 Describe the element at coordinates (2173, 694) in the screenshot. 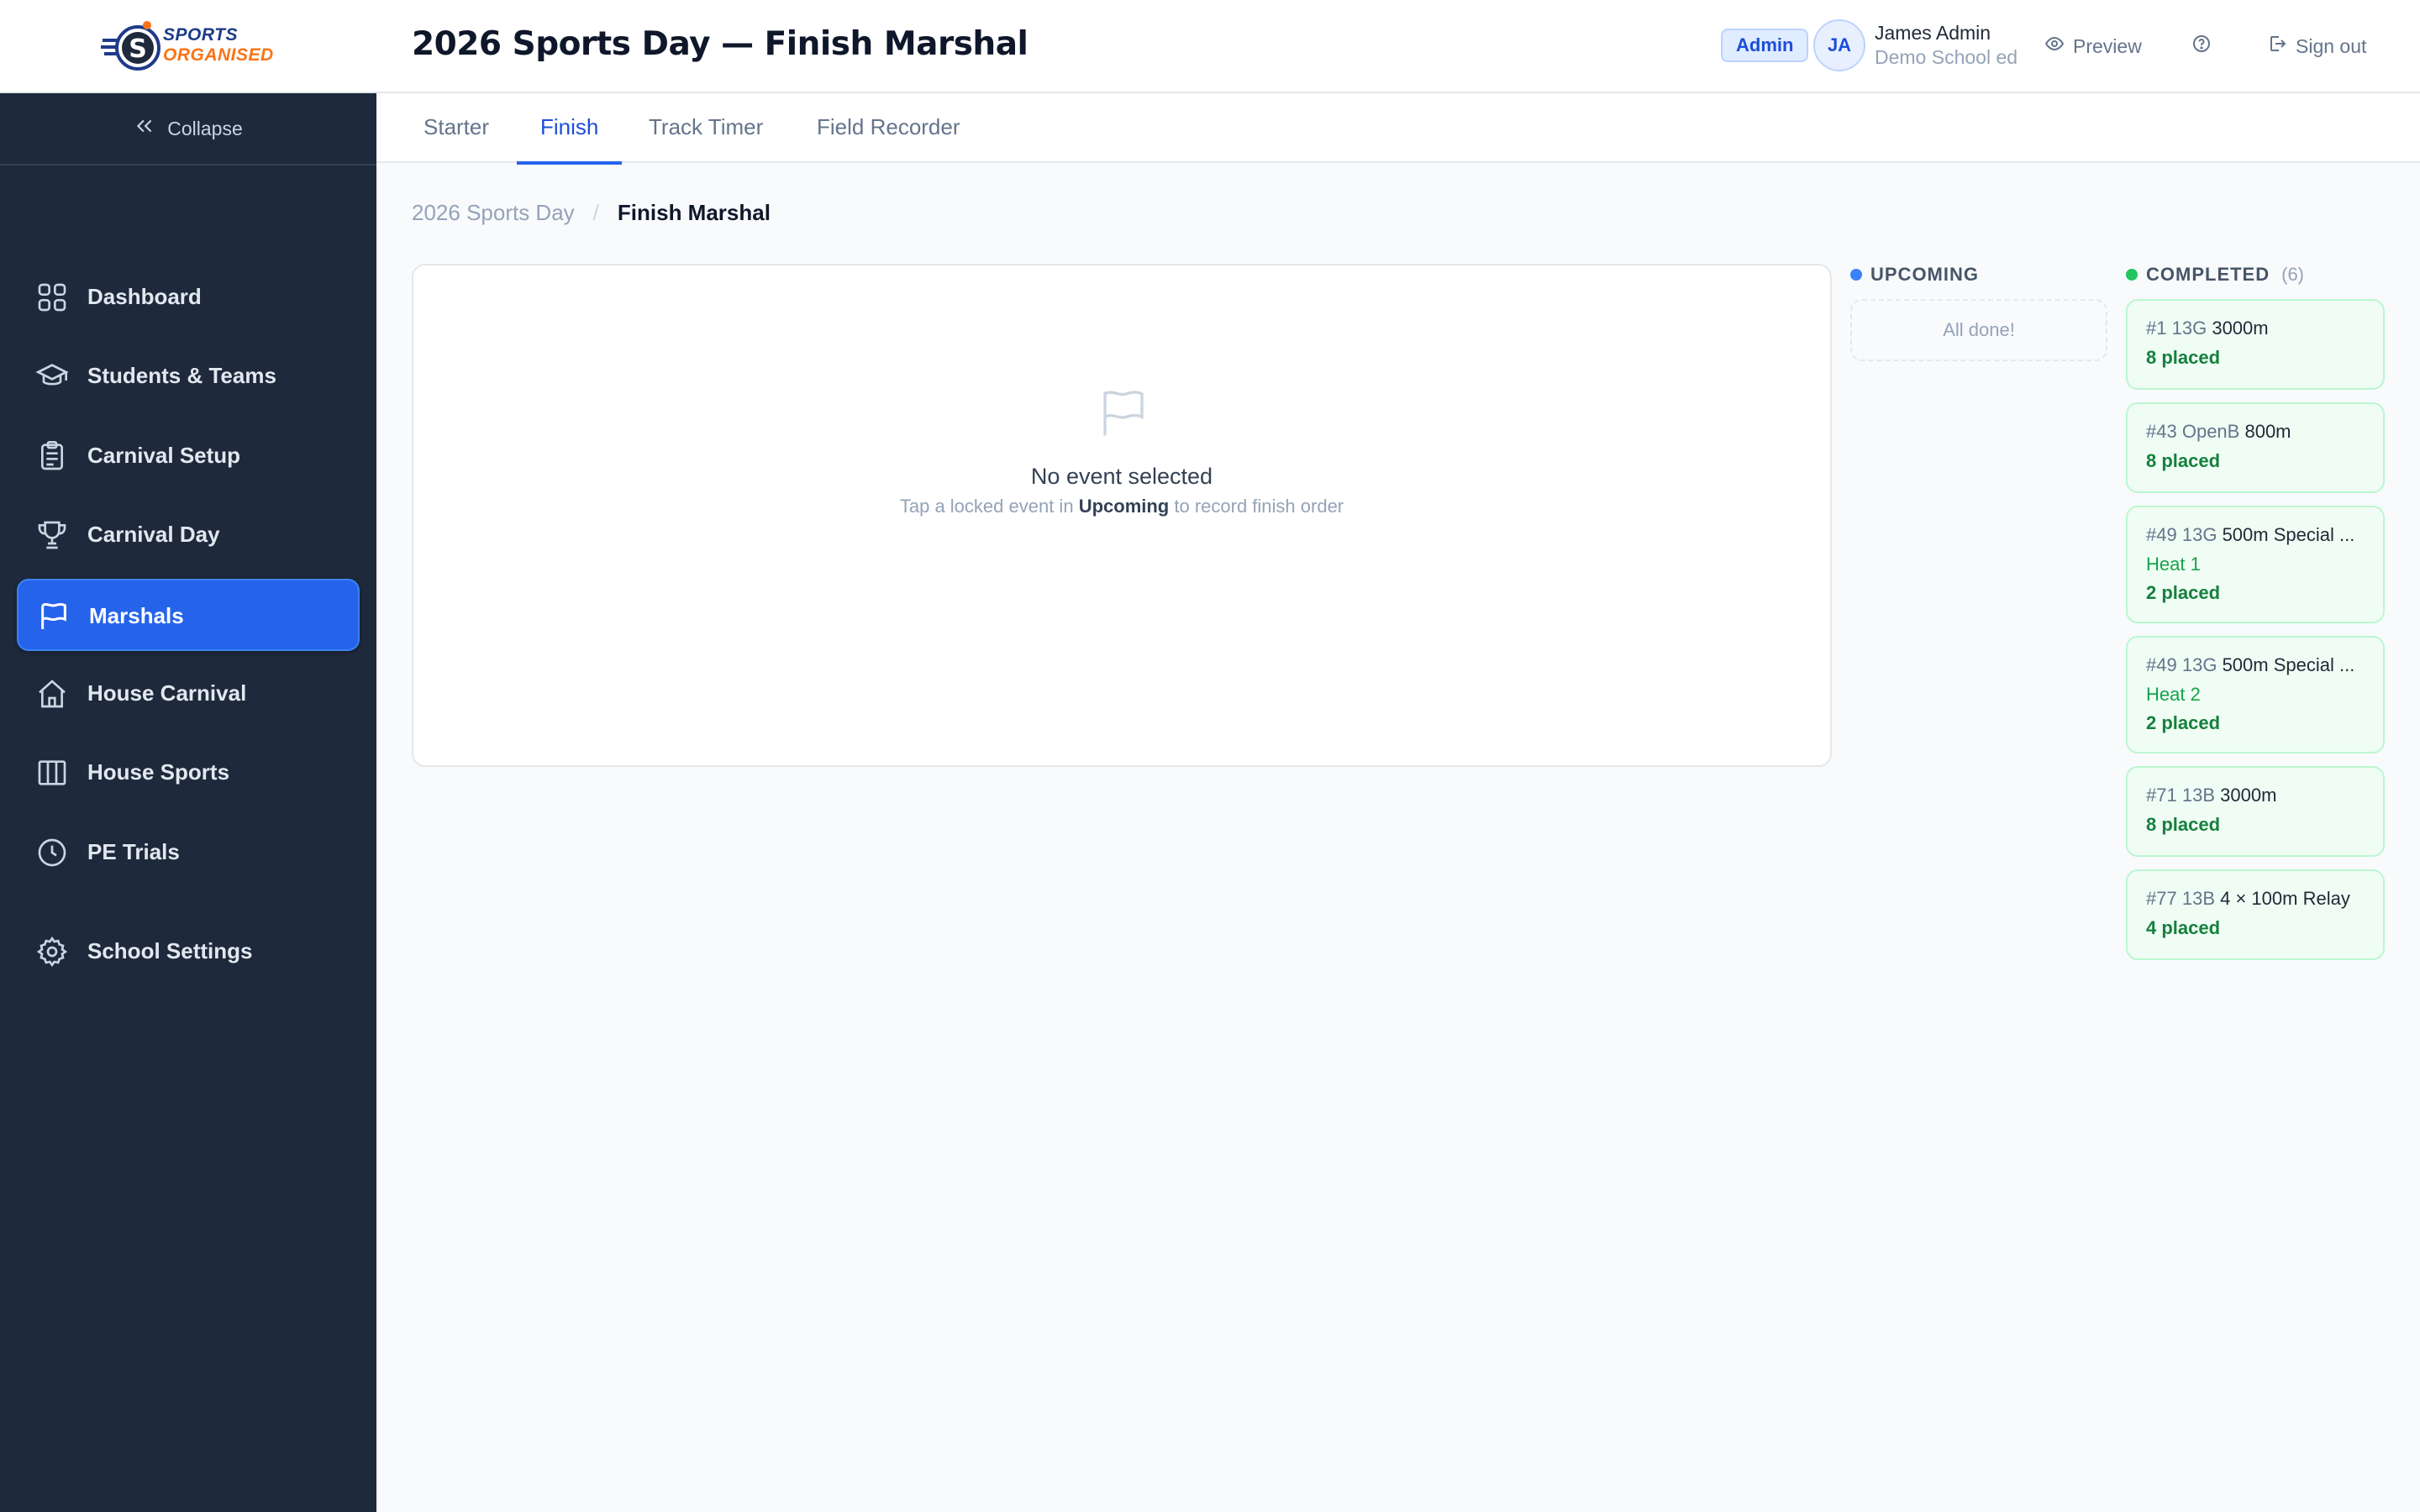

I see `event-heat: Heat 2` at that location.